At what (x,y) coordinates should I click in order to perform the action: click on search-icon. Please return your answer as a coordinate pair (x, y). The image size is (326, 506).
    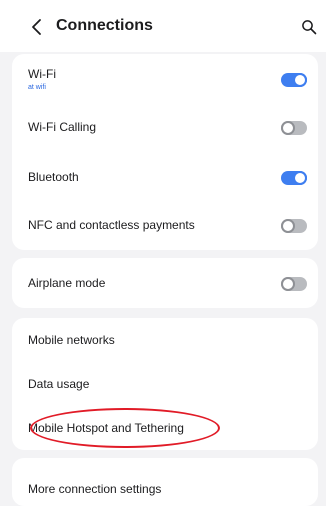
    Looking at the image, I should click on (309, 27).